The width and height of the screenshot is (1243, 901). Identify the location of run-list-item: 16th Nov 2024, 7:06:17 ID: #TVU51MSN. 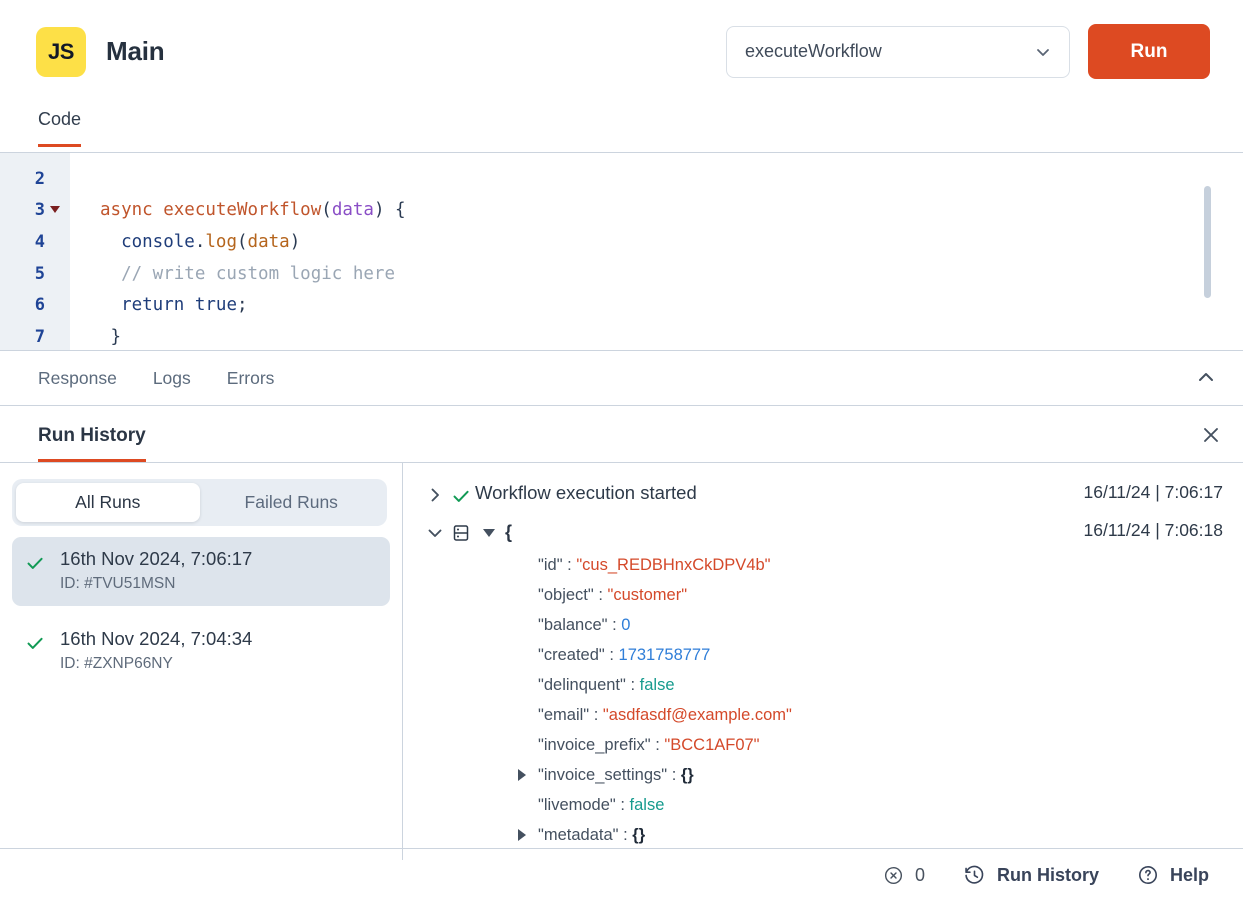
(201, 571).